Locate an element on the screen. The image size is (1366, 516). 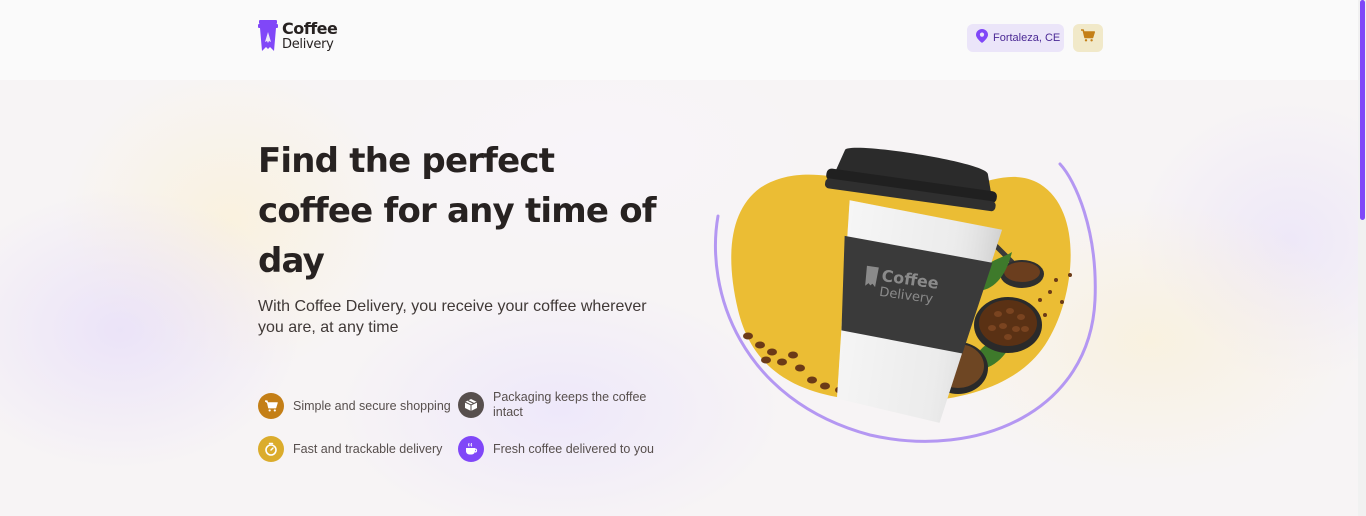
location-label: Fortaleza, CE is located at coordinates (1027, 38).